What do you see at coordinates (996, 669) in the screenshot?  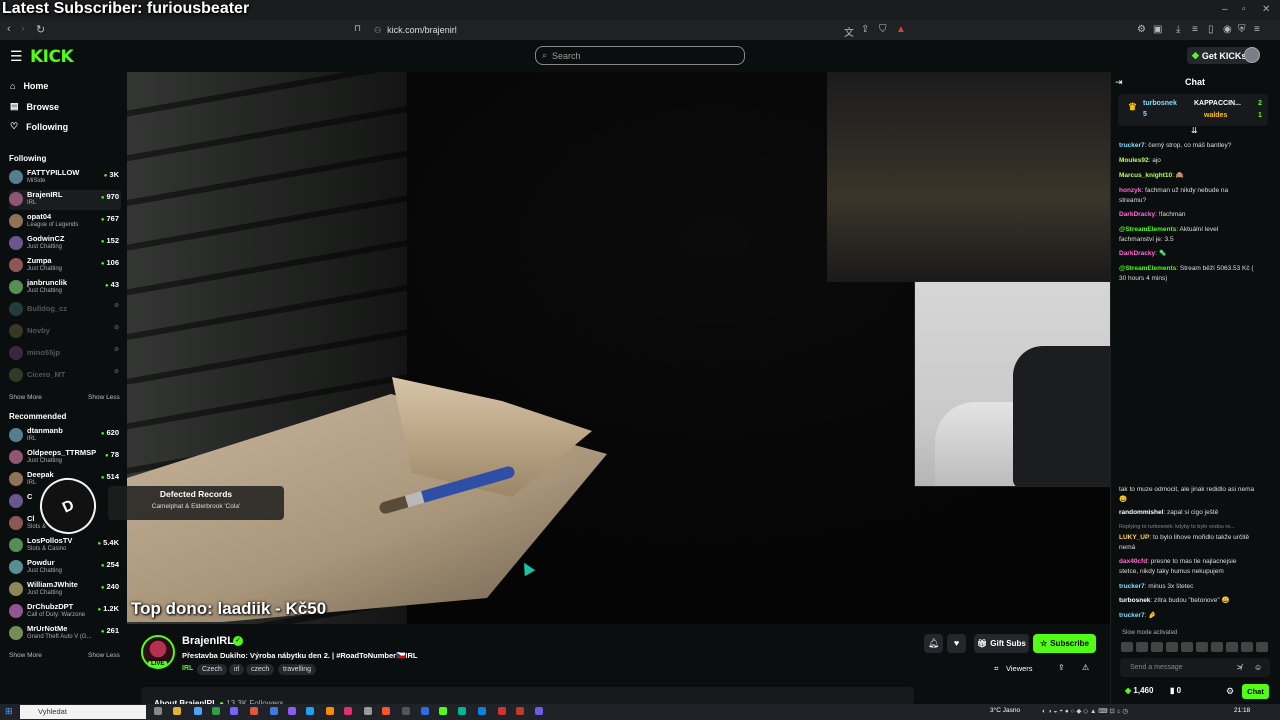 I see `clip-icon: ⌗` at bounding box center [996, 669].